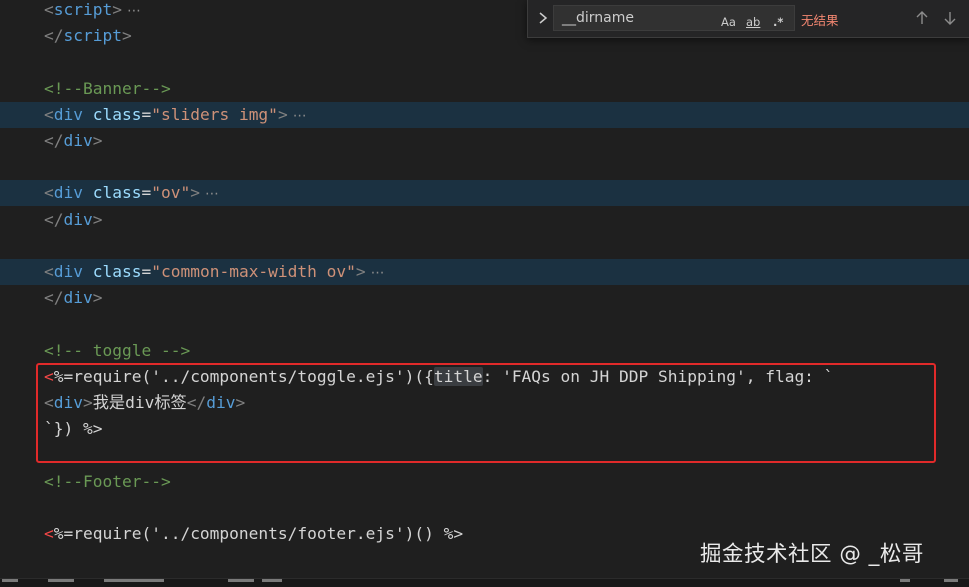 Image resolution: width=969 pixels, height=587 pixels. What do you see at coordinates (253, 271) in the screenshot?
I see `code-token: "common-max-width ov"` at bounding box center [253, 271].